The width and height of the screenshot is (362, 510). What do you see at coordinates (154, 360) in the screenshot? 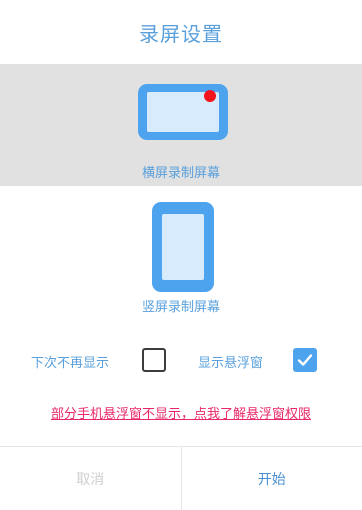
I see `dont-show-again-checkbox` at bounding box center [154, 360].